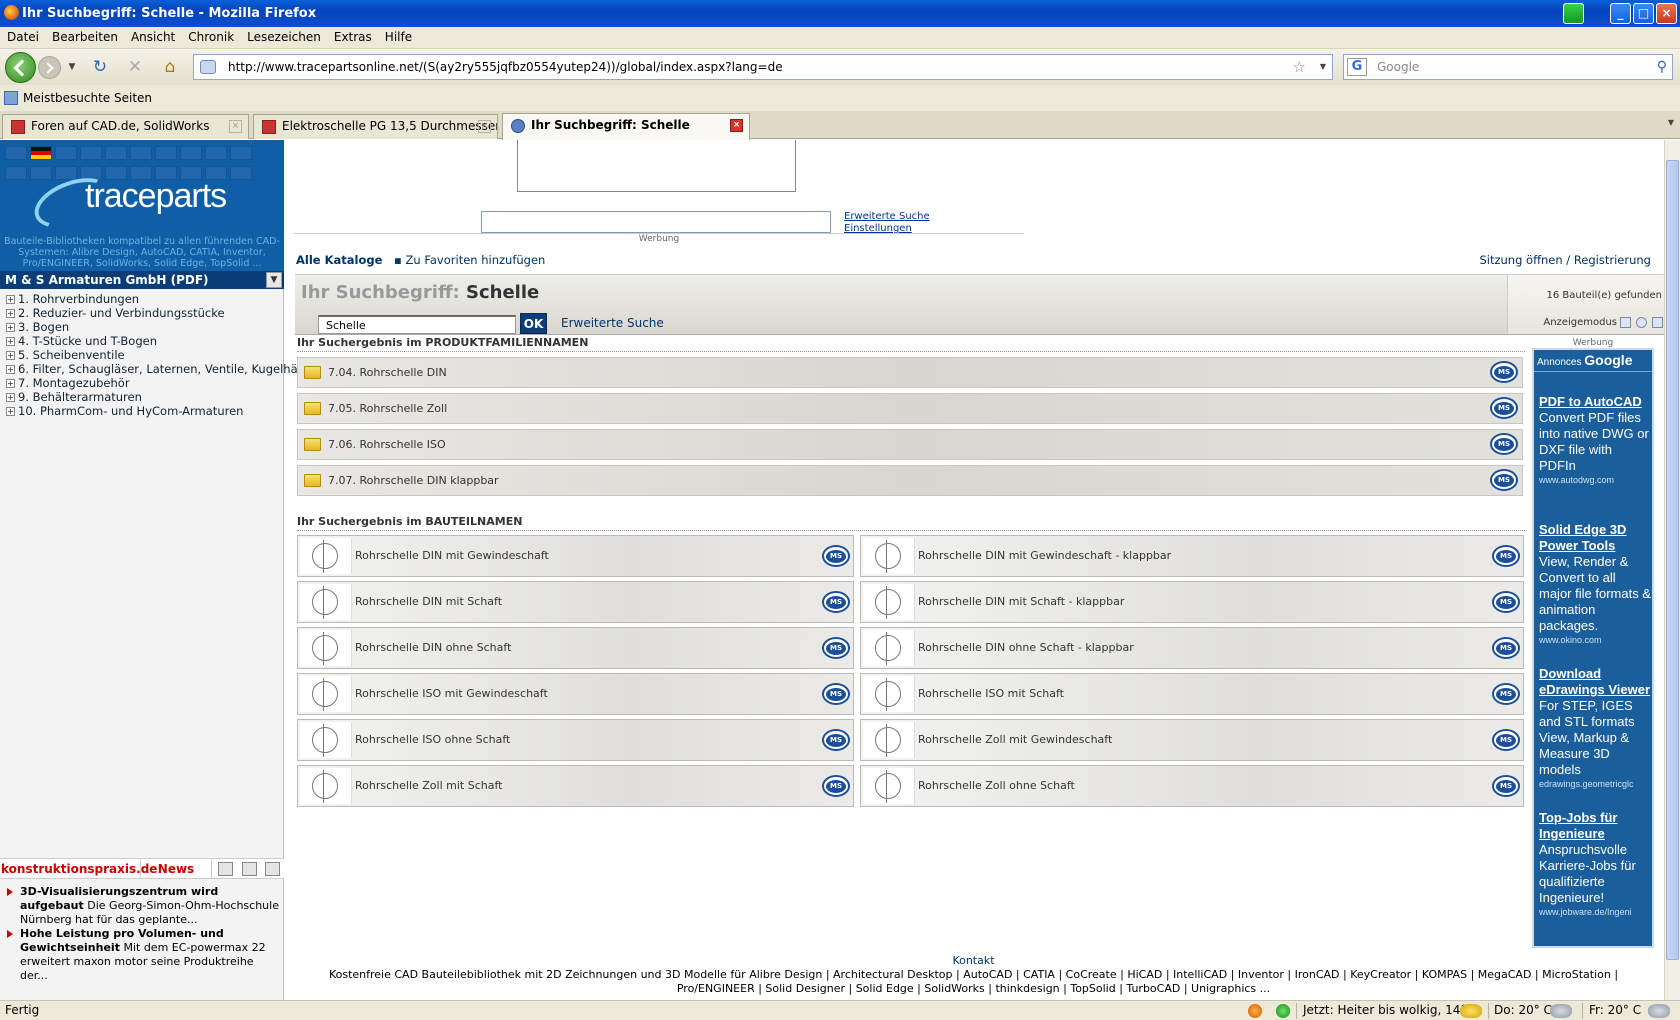 The height and width of the screenshot is (1020, 1680). What do you see at coordinates (910, 444) in the screenshot?
I see `family-row: 7.06. Rohrschelle ISO` at bounding box center [910, 444].